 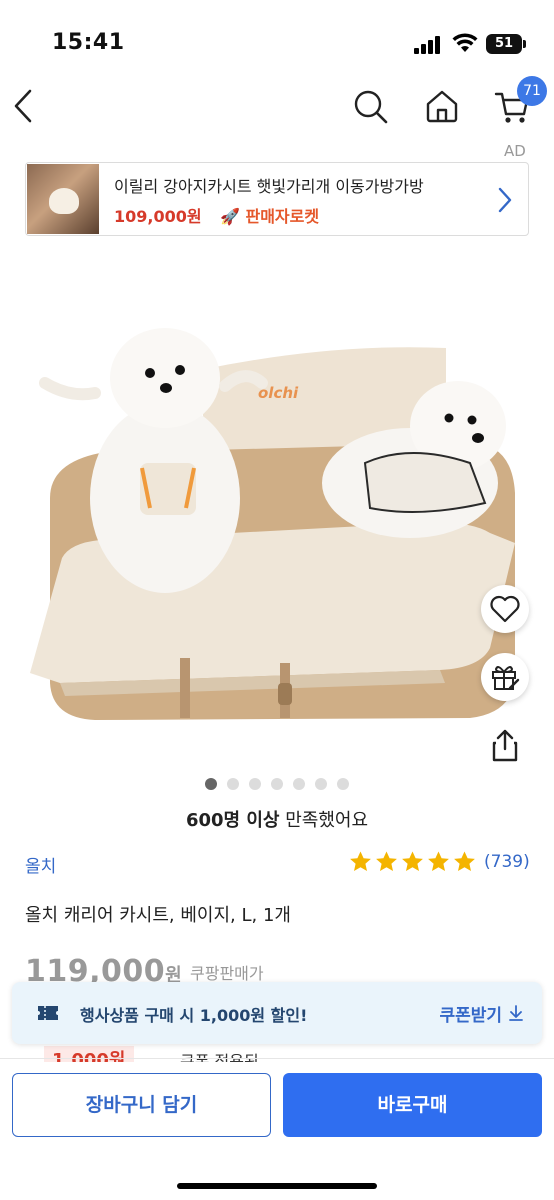 I want to click on bottom-action-bar: 장바구니 담기 바로구매, so click(x=277, y=1131).